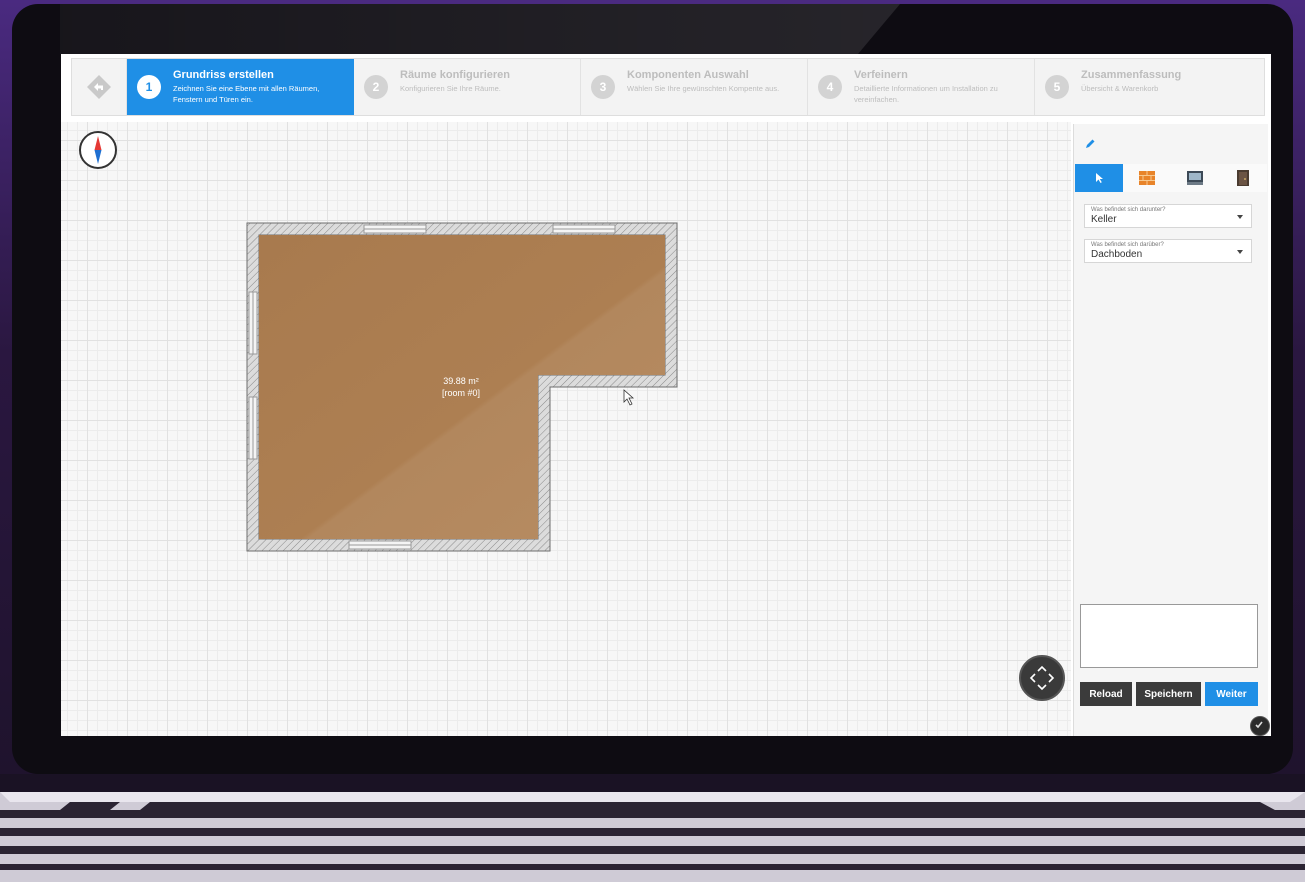 The image size is (1305, 882). What do you see at coordinates (1260, 726) in the screenshot?
I see `settings-badge-icon` at bounding box center [1260, 726].